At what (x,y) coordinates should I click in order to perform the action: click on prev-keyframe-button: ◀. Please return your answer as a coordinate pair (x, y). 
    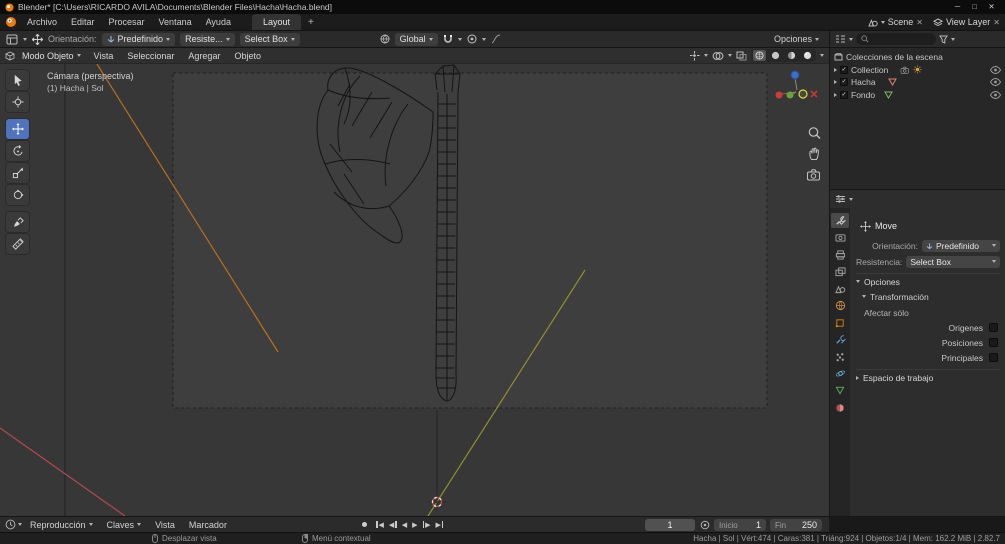
    Looking at the image, I should click on (393, 525).